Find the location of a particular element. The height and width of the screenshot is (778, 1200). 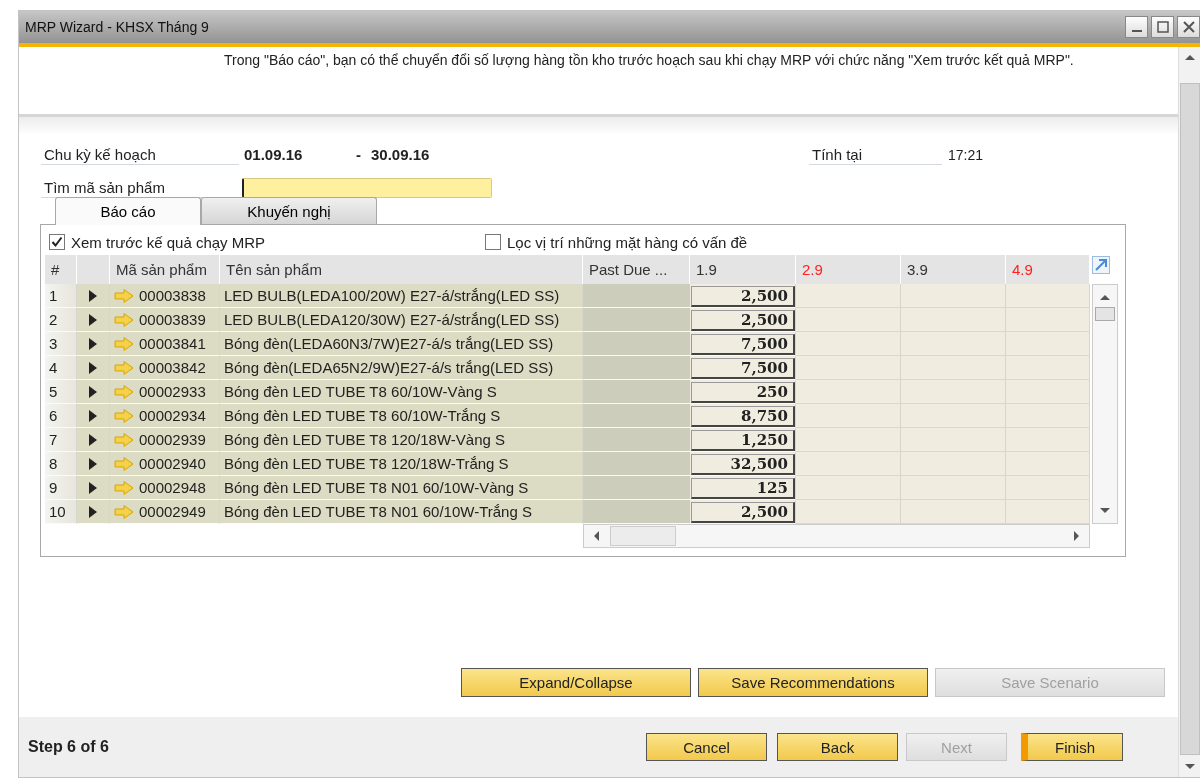

product-code: 00003841 is located at coordinates (172, 343).